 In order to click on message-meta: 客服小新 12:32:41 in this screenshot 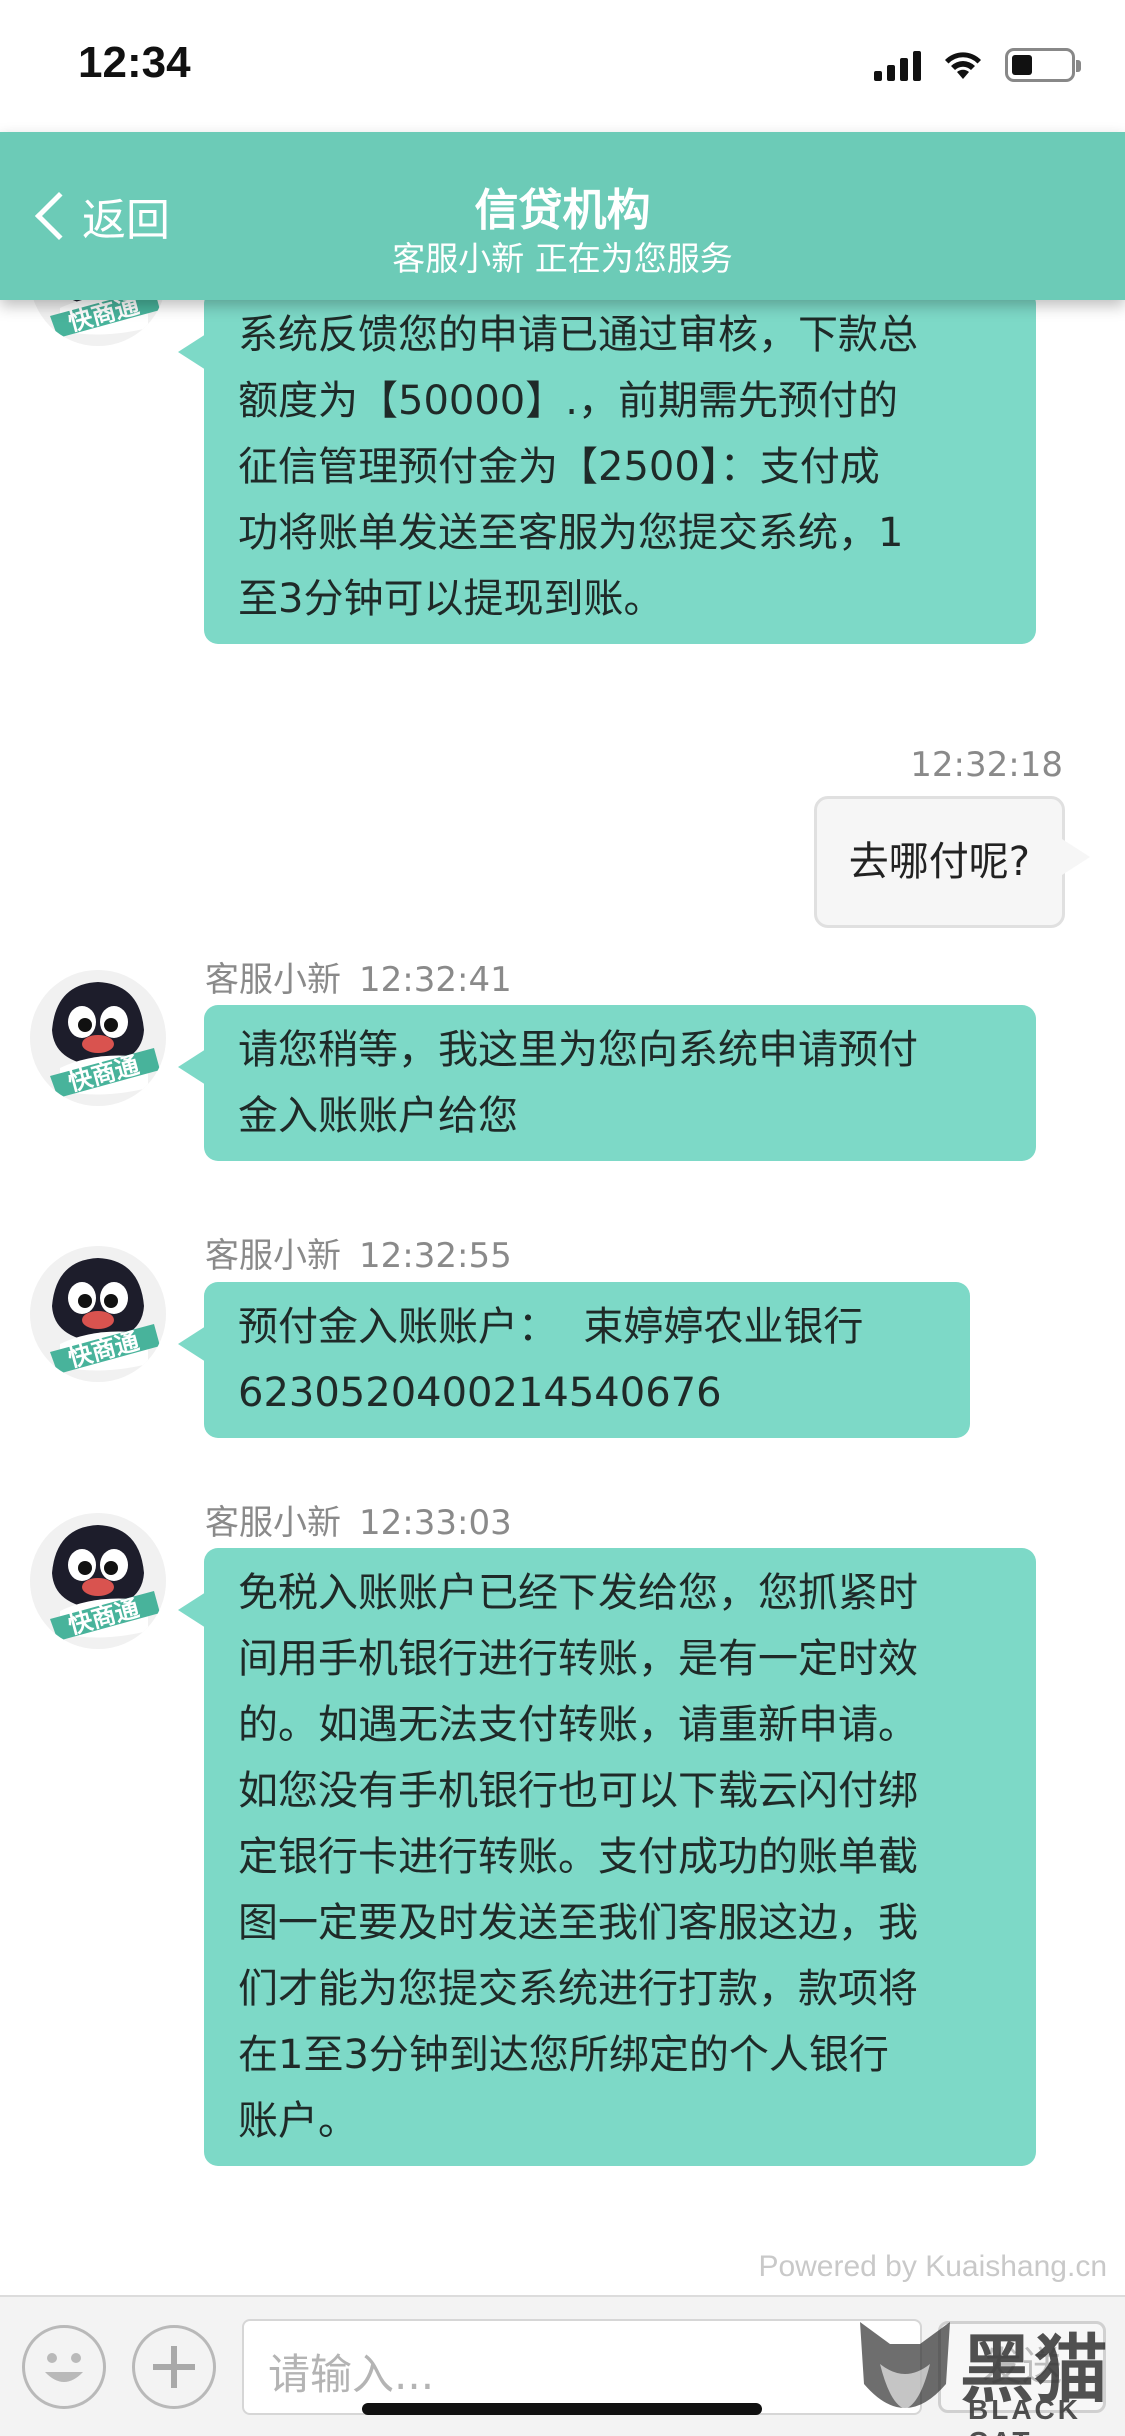, I will do `click(358, 976)`.